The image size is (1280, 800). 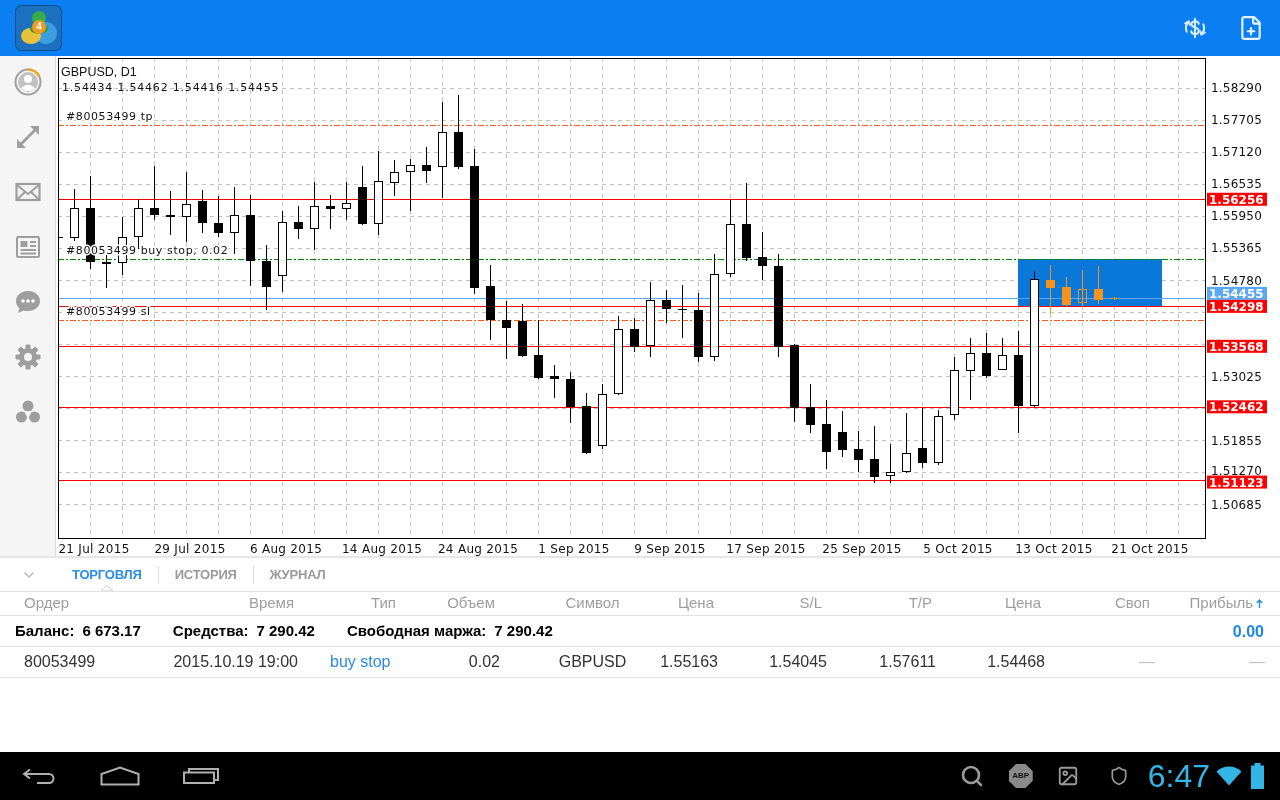 What do you see at coordinates (1237, 216) in the screenshot?
I see `axis-label: 1.55950` at bounding box center [1237, 216].